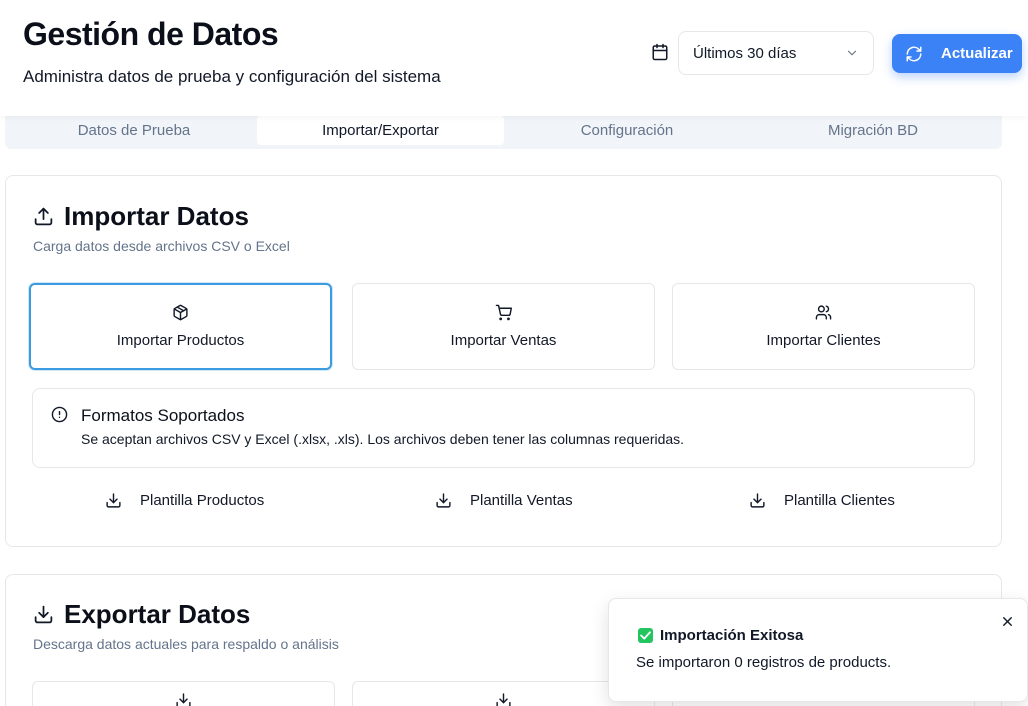 This screenshot has width=1028, height=706. I want to click on refresh-icon, so click(914, 54).